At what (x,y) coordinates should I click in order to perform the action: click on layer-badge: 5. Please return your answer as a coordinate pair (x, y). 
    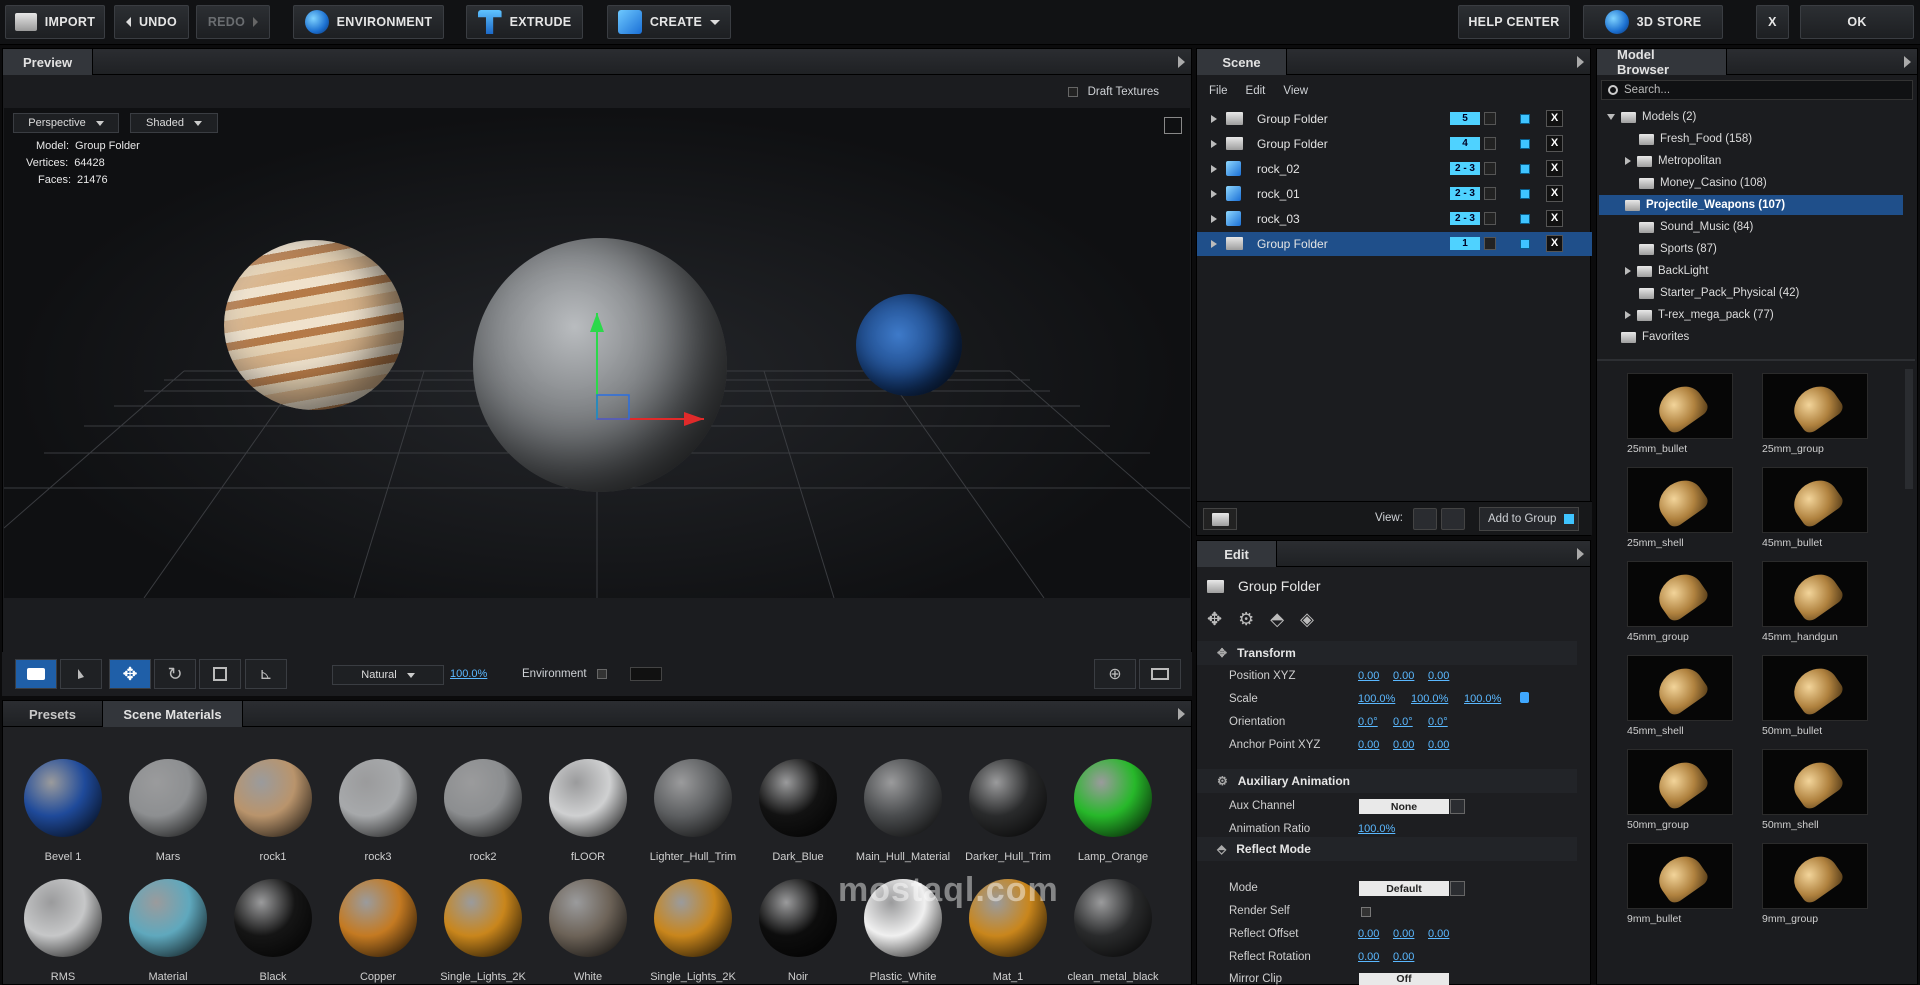
    Looking at the image, I should click on (1465, 118).